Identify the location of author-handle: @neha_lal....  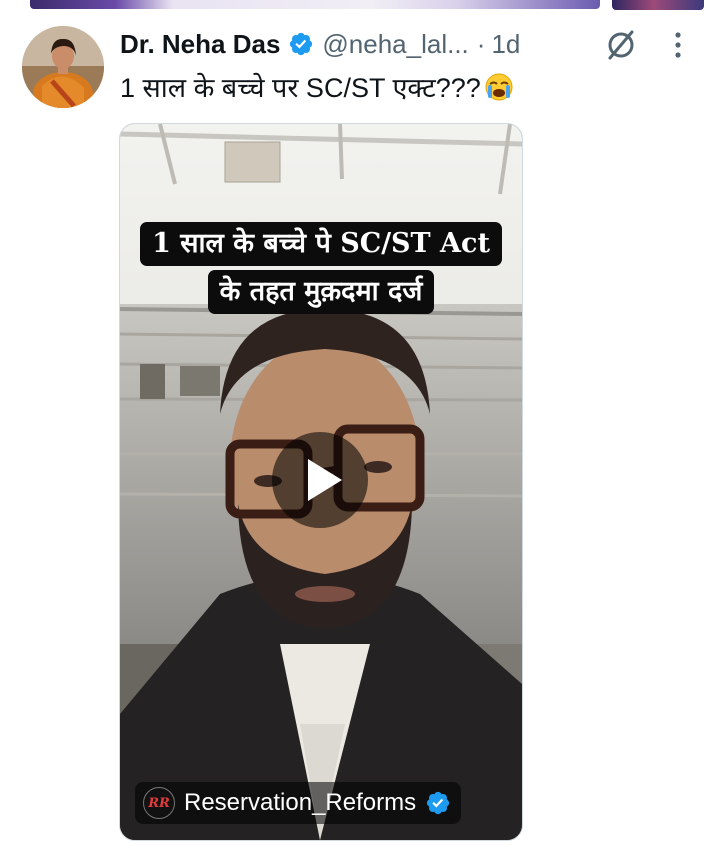
(395, 44).